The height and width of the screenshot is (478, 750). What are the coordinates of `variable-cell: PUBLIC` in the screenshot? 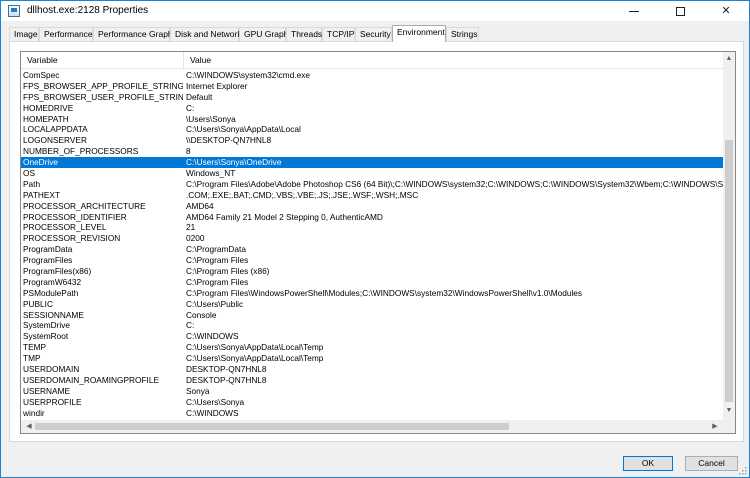 It's located at (38, 303).